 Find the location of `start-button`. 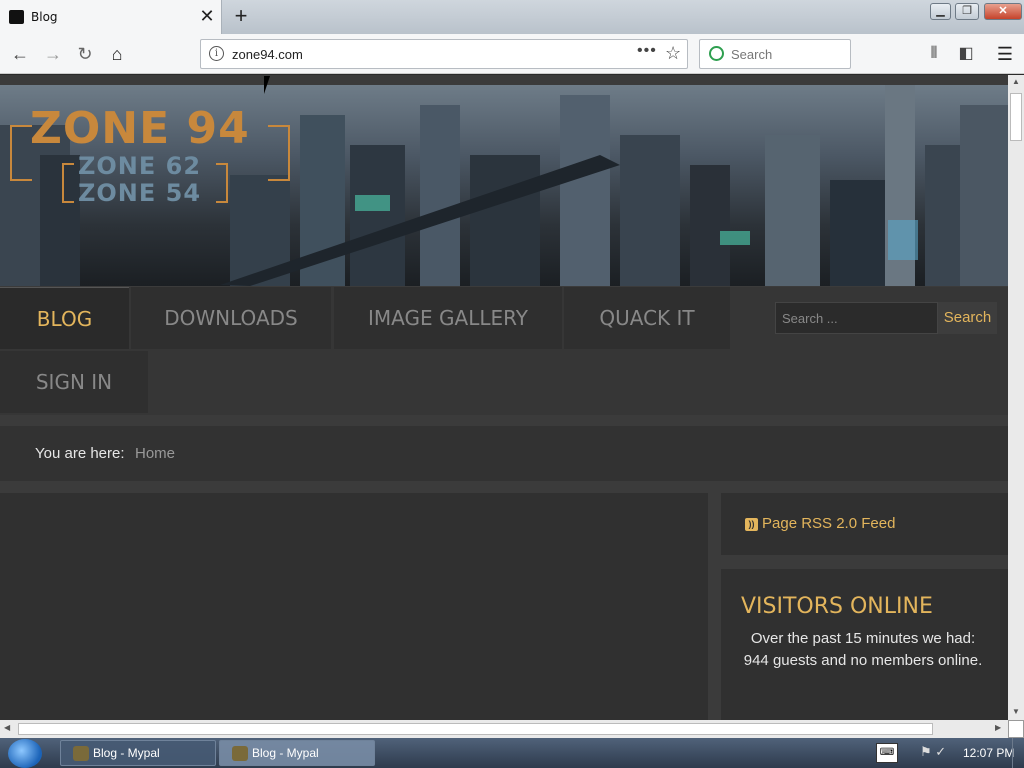

start-button is located at coordinates (25, 753).